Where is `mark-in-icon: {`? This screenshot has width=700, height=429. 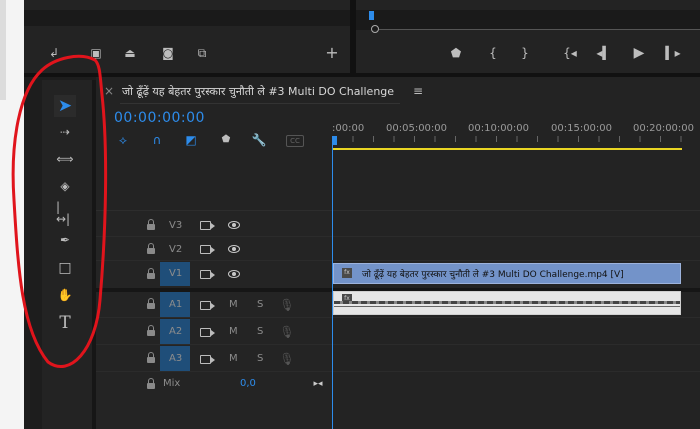 mark-in-icon: { is located at coordinates (493, 53).